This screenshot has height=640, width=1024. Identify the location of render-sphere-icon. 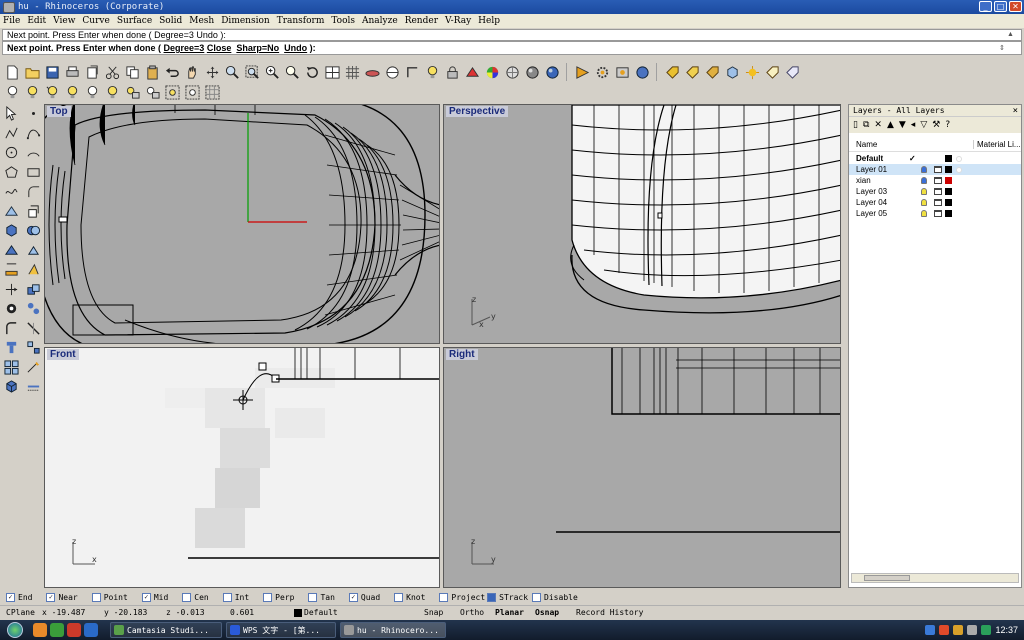
(512, 72).